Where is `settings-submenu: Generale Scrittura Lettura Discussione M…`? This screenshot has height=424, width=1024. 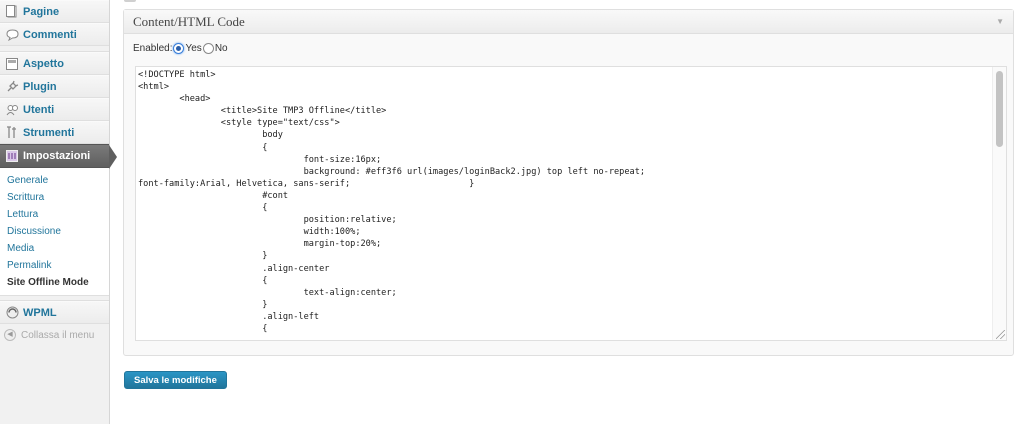 settings-submenu: Generale Scrittura Lettura Discussione M… is located at coordinates (54, 232).